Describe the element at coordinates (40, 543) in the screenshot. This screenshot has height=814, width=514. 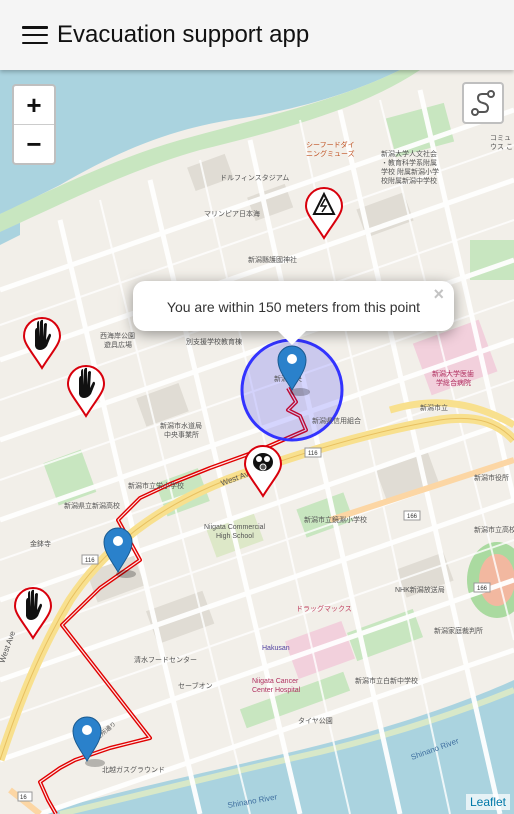
I see `svg-text: 金鉢寺` at that location.